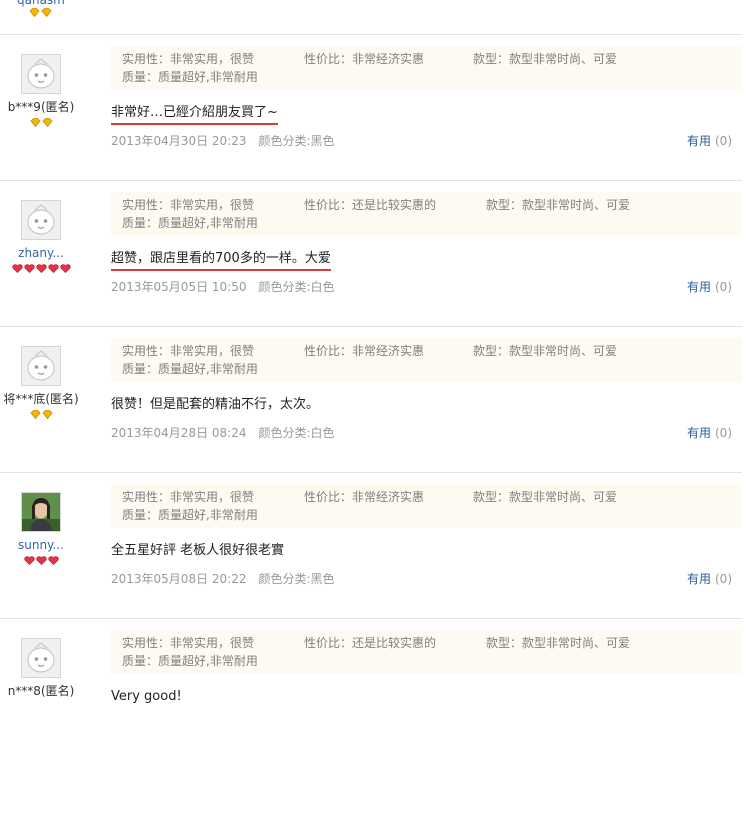 This screenshot has height=817, width=750. What do you see at coordinates (41, 3) in the screenshot?
I see `reviewer-name: qanasm` at bounding box center [41, 3].